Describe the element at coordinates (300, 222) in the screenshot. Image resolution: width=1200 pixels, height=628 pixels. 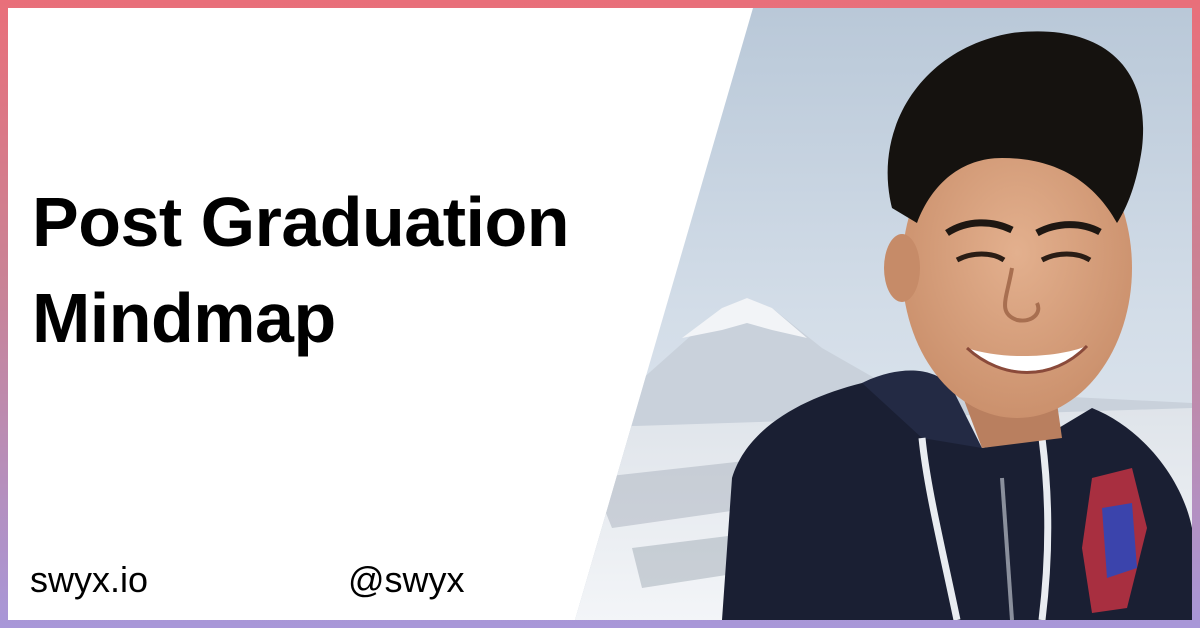
I see `post-title-line-1: Post Graduation` at that location.